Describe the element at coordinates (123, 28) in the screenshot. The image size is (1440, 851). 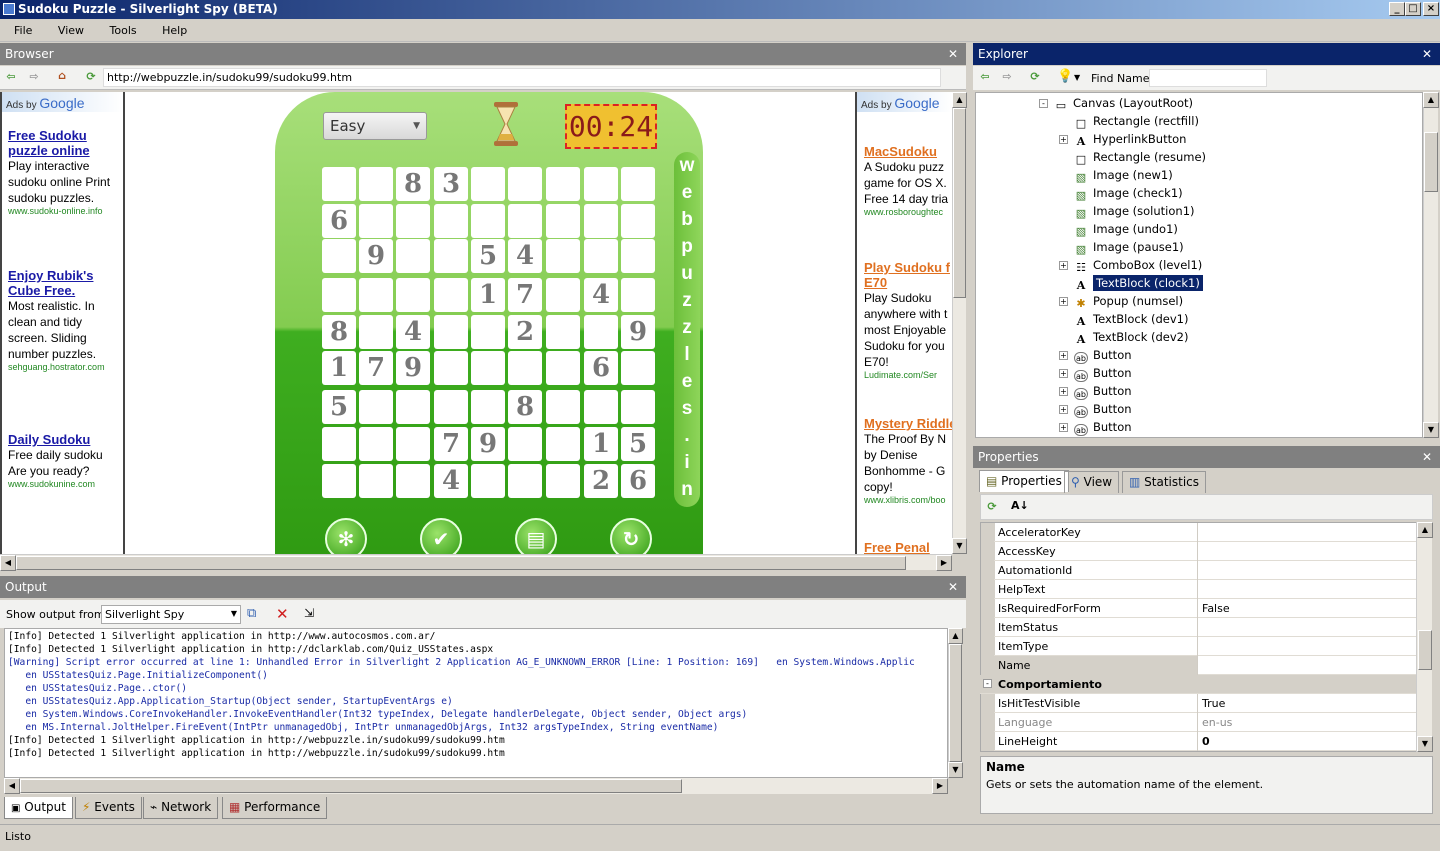
I see `menu-tools: Tools` at that location.